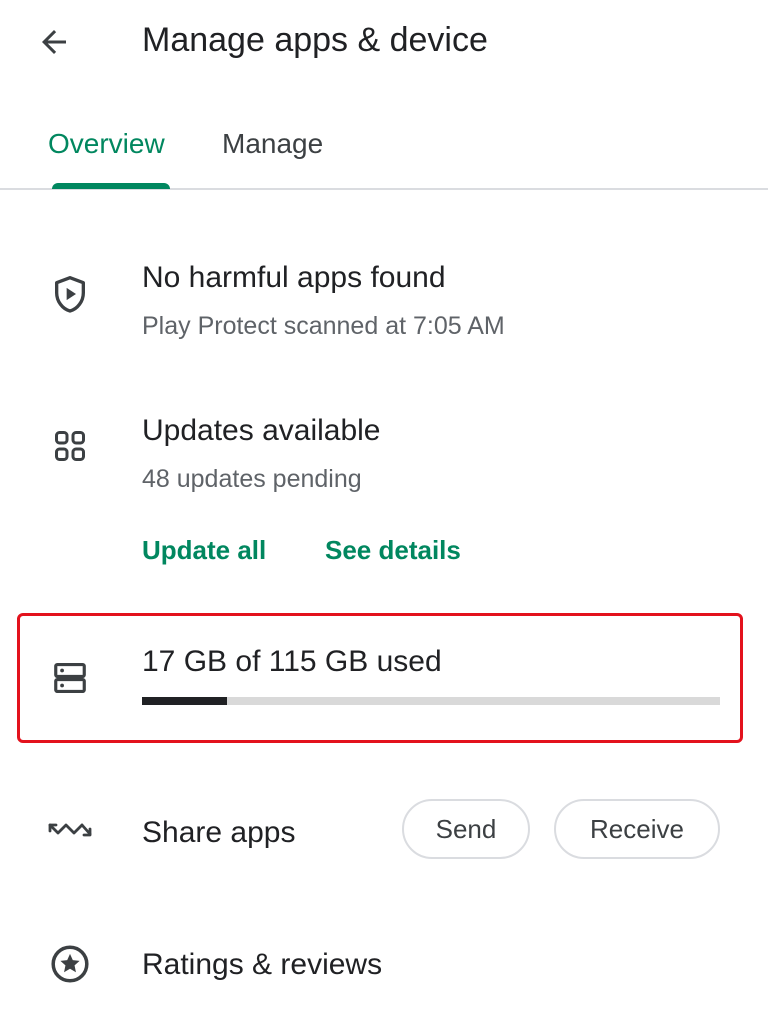  Describe the element at coordinates (261, 430) in the screenshot. I see `updates-title: Updates available` at that location.